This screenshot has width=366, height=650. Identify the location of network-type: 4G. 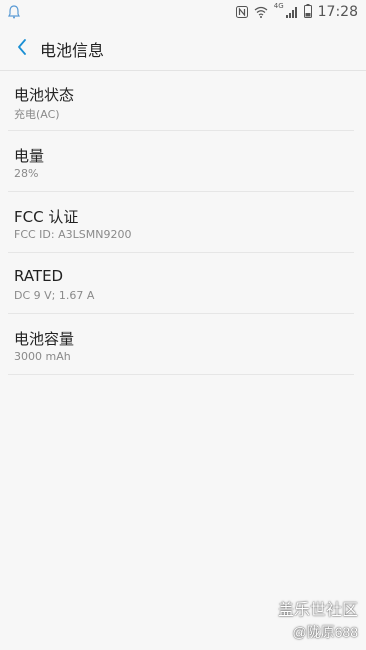
(278, 6).